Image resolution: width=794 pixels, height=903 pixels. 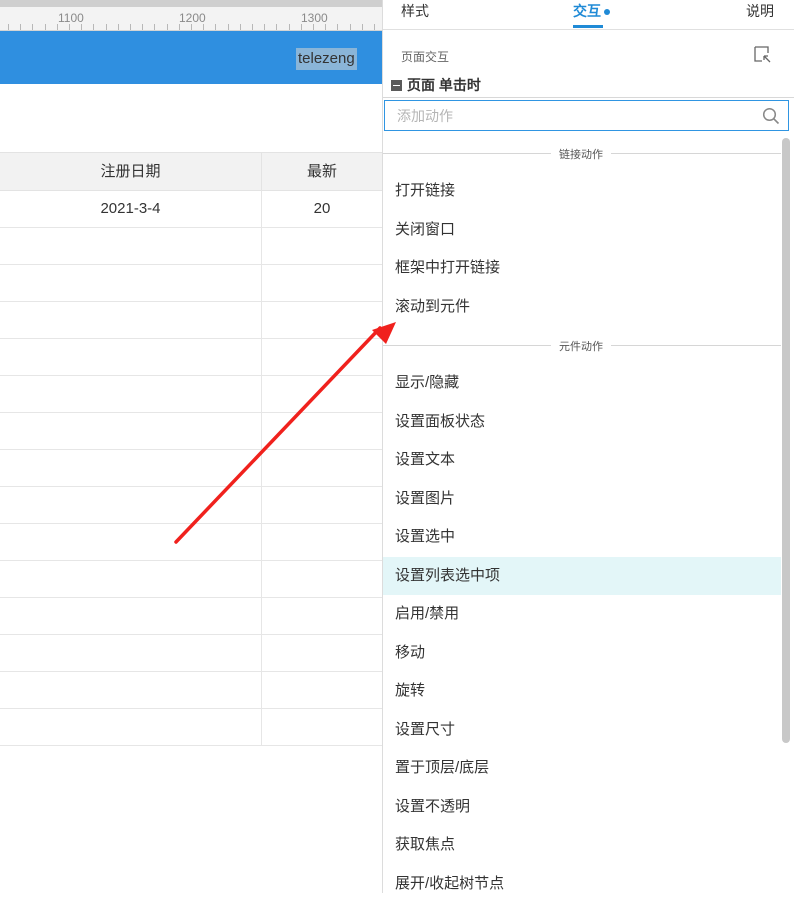 I want to click on action-item: 打开链接, so click(x=582, y=191).